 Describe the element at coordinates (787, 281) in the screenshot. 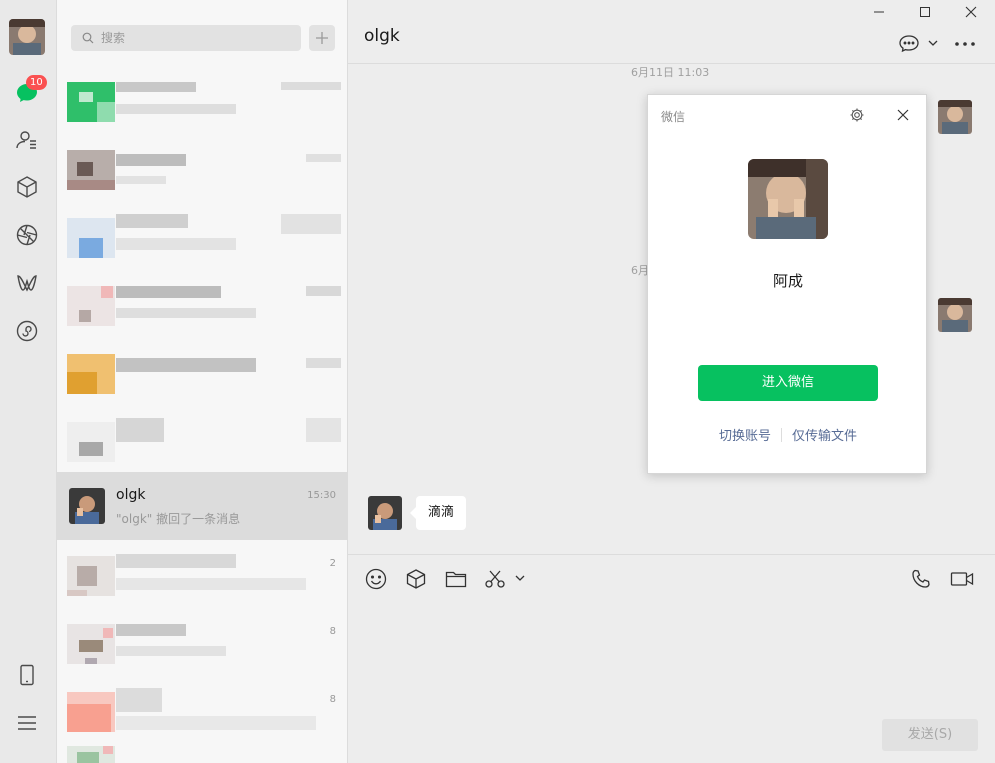

I see `account-name: 阿成` at that location.